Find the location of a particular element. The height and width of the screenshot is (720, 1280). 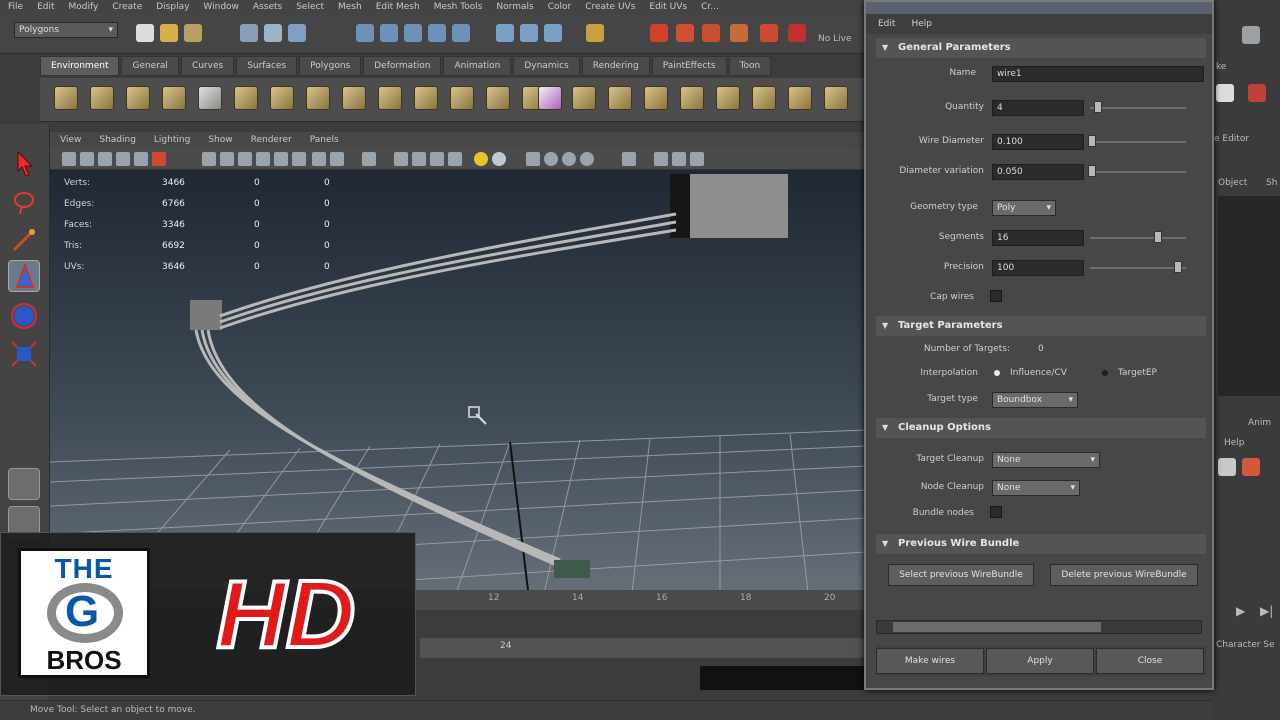

snap-grid-icon is located at coordinates (365, 33).